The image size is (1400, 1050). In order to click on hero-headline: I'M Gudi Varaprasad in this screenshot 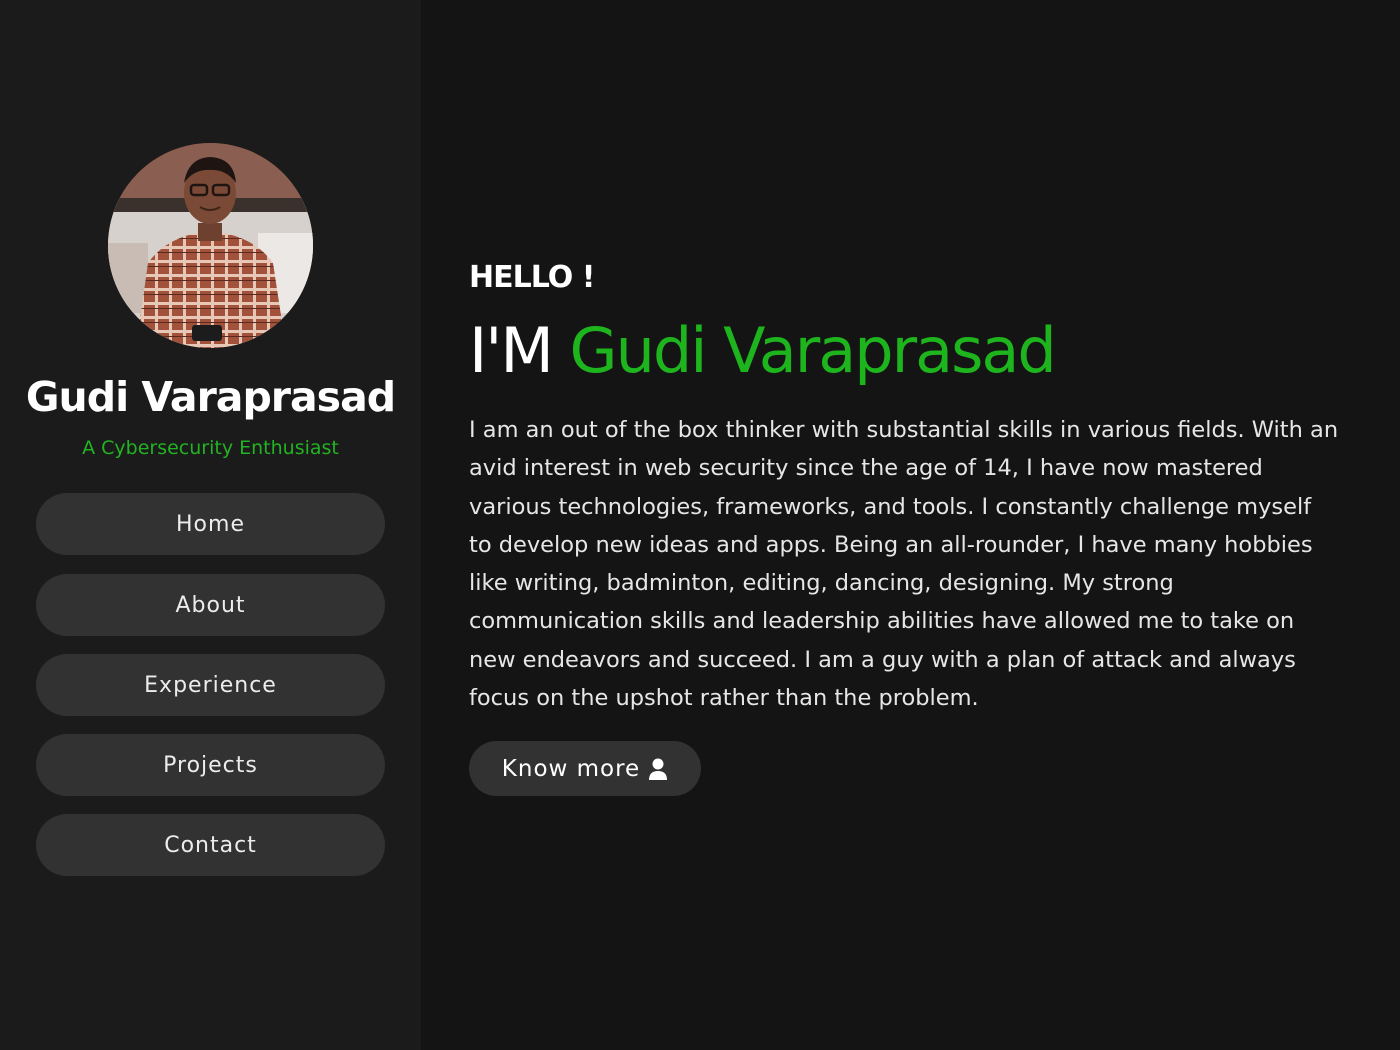, I will do `click(763, 351)`.